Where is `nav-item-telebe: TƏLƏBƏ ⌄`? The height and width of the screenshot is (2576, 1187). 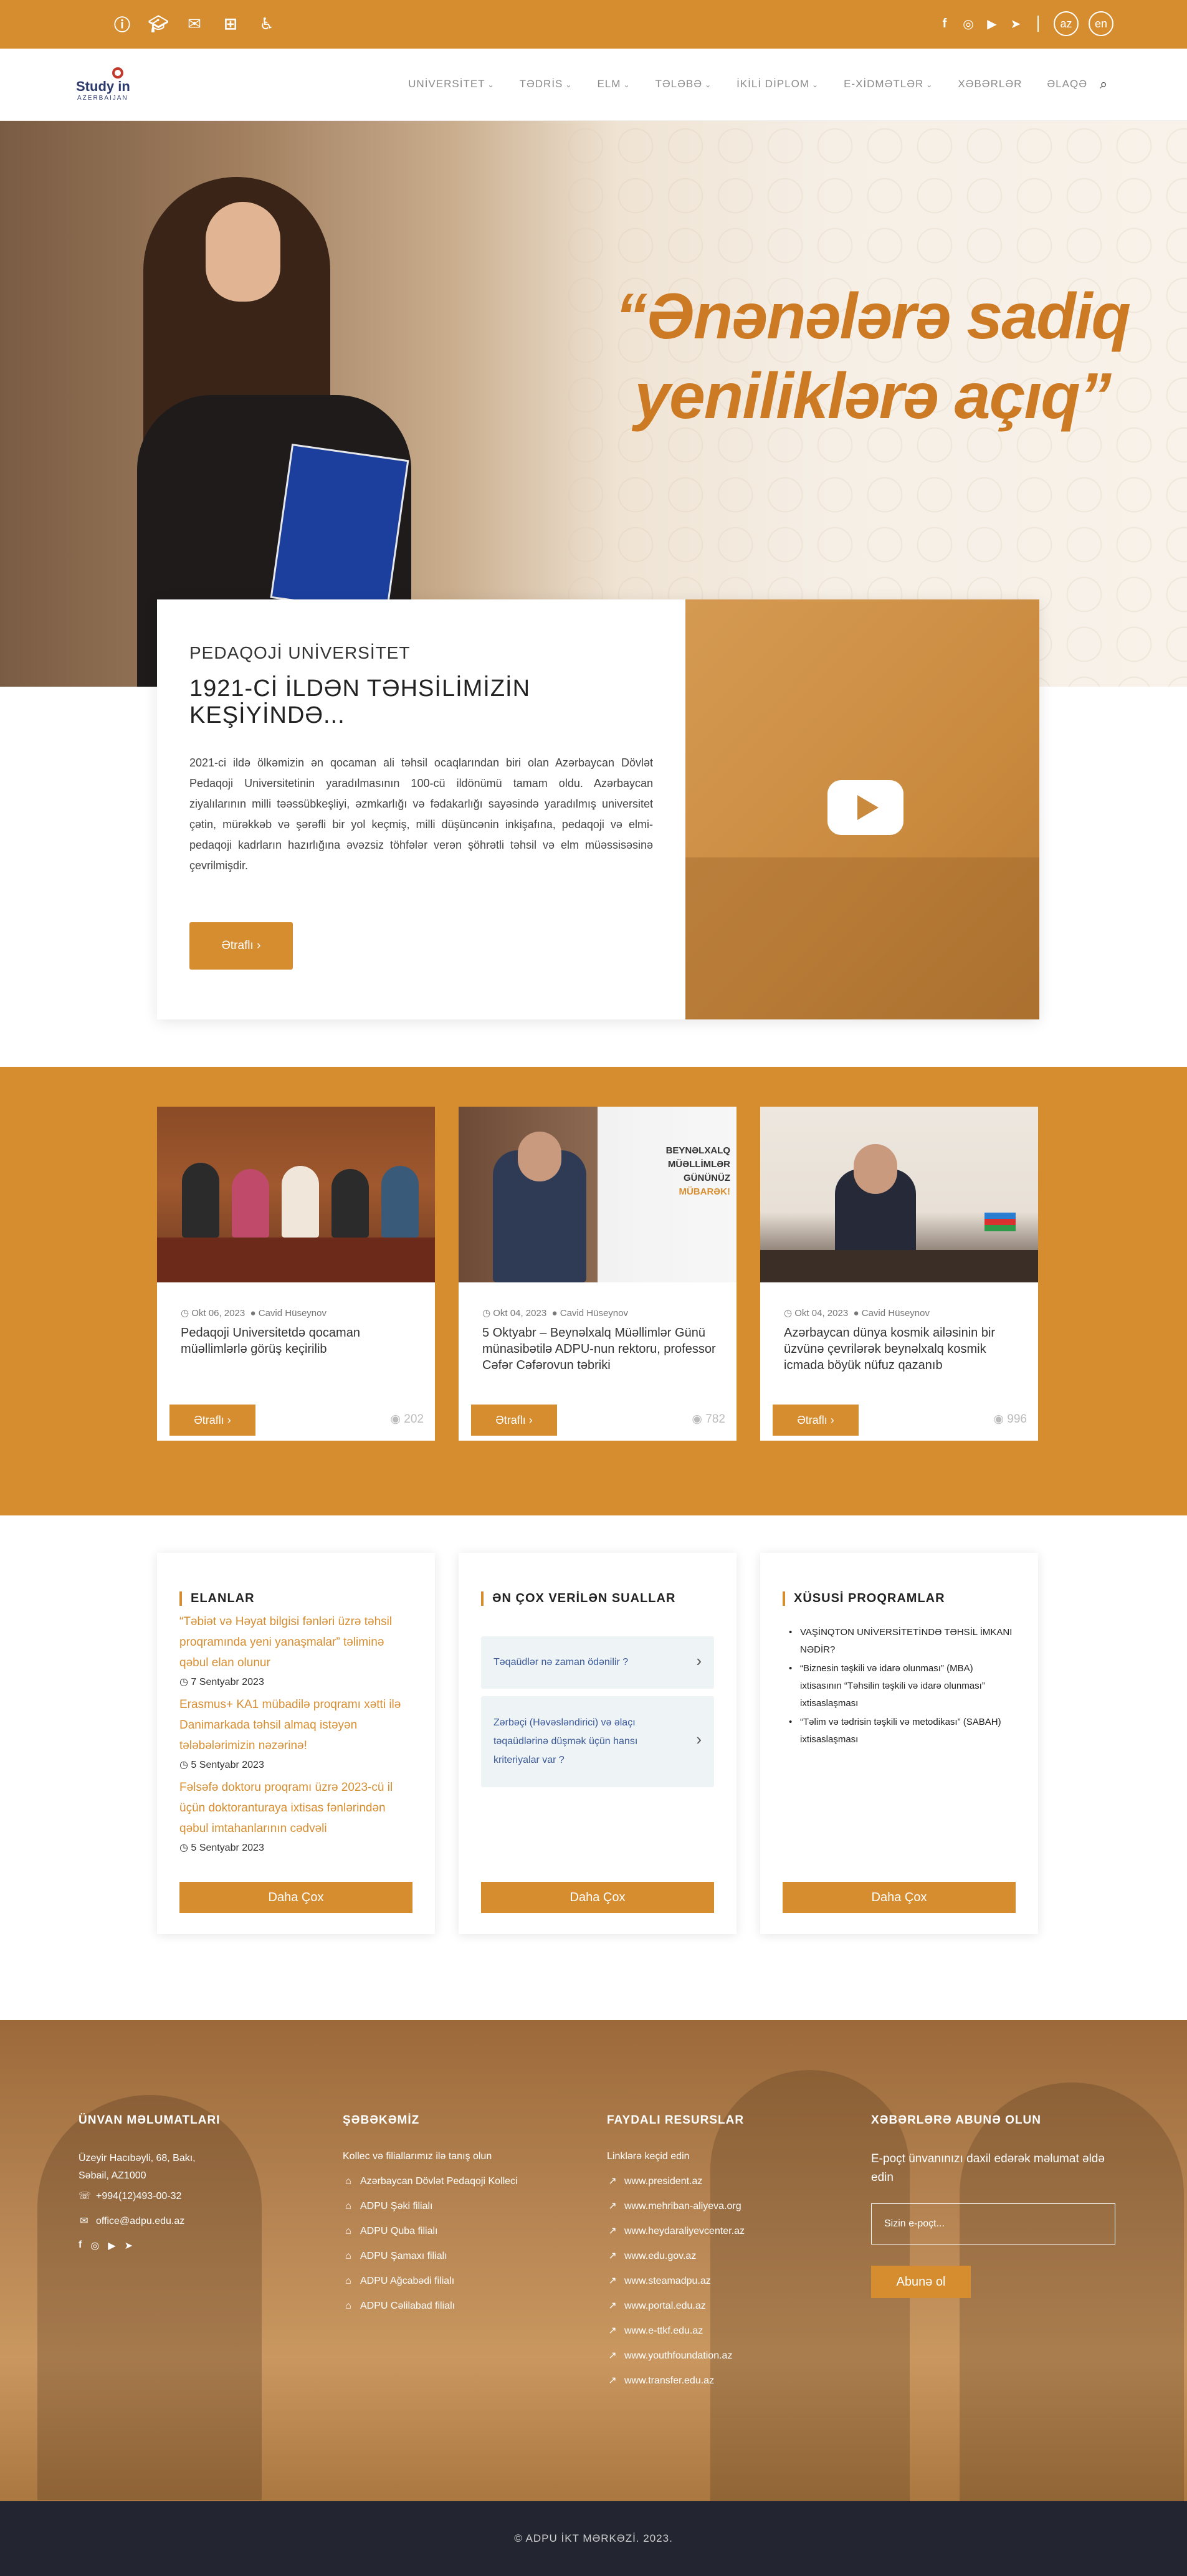
nav-item-telebe: TƏLƏBƏ ⌄ is located at coordinates (684, 84).